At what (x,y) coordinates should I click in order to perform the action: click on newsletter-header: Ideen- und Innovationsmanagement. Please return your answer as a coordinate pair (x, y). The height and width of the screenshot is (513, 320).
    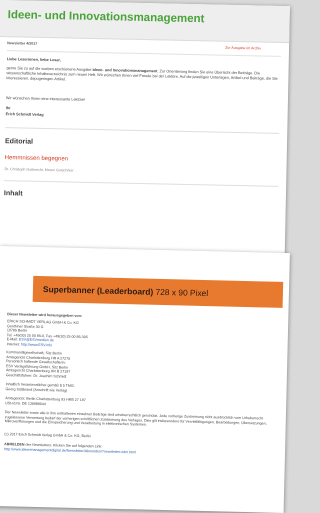
    Looking at the image, I should click on (145, 22).